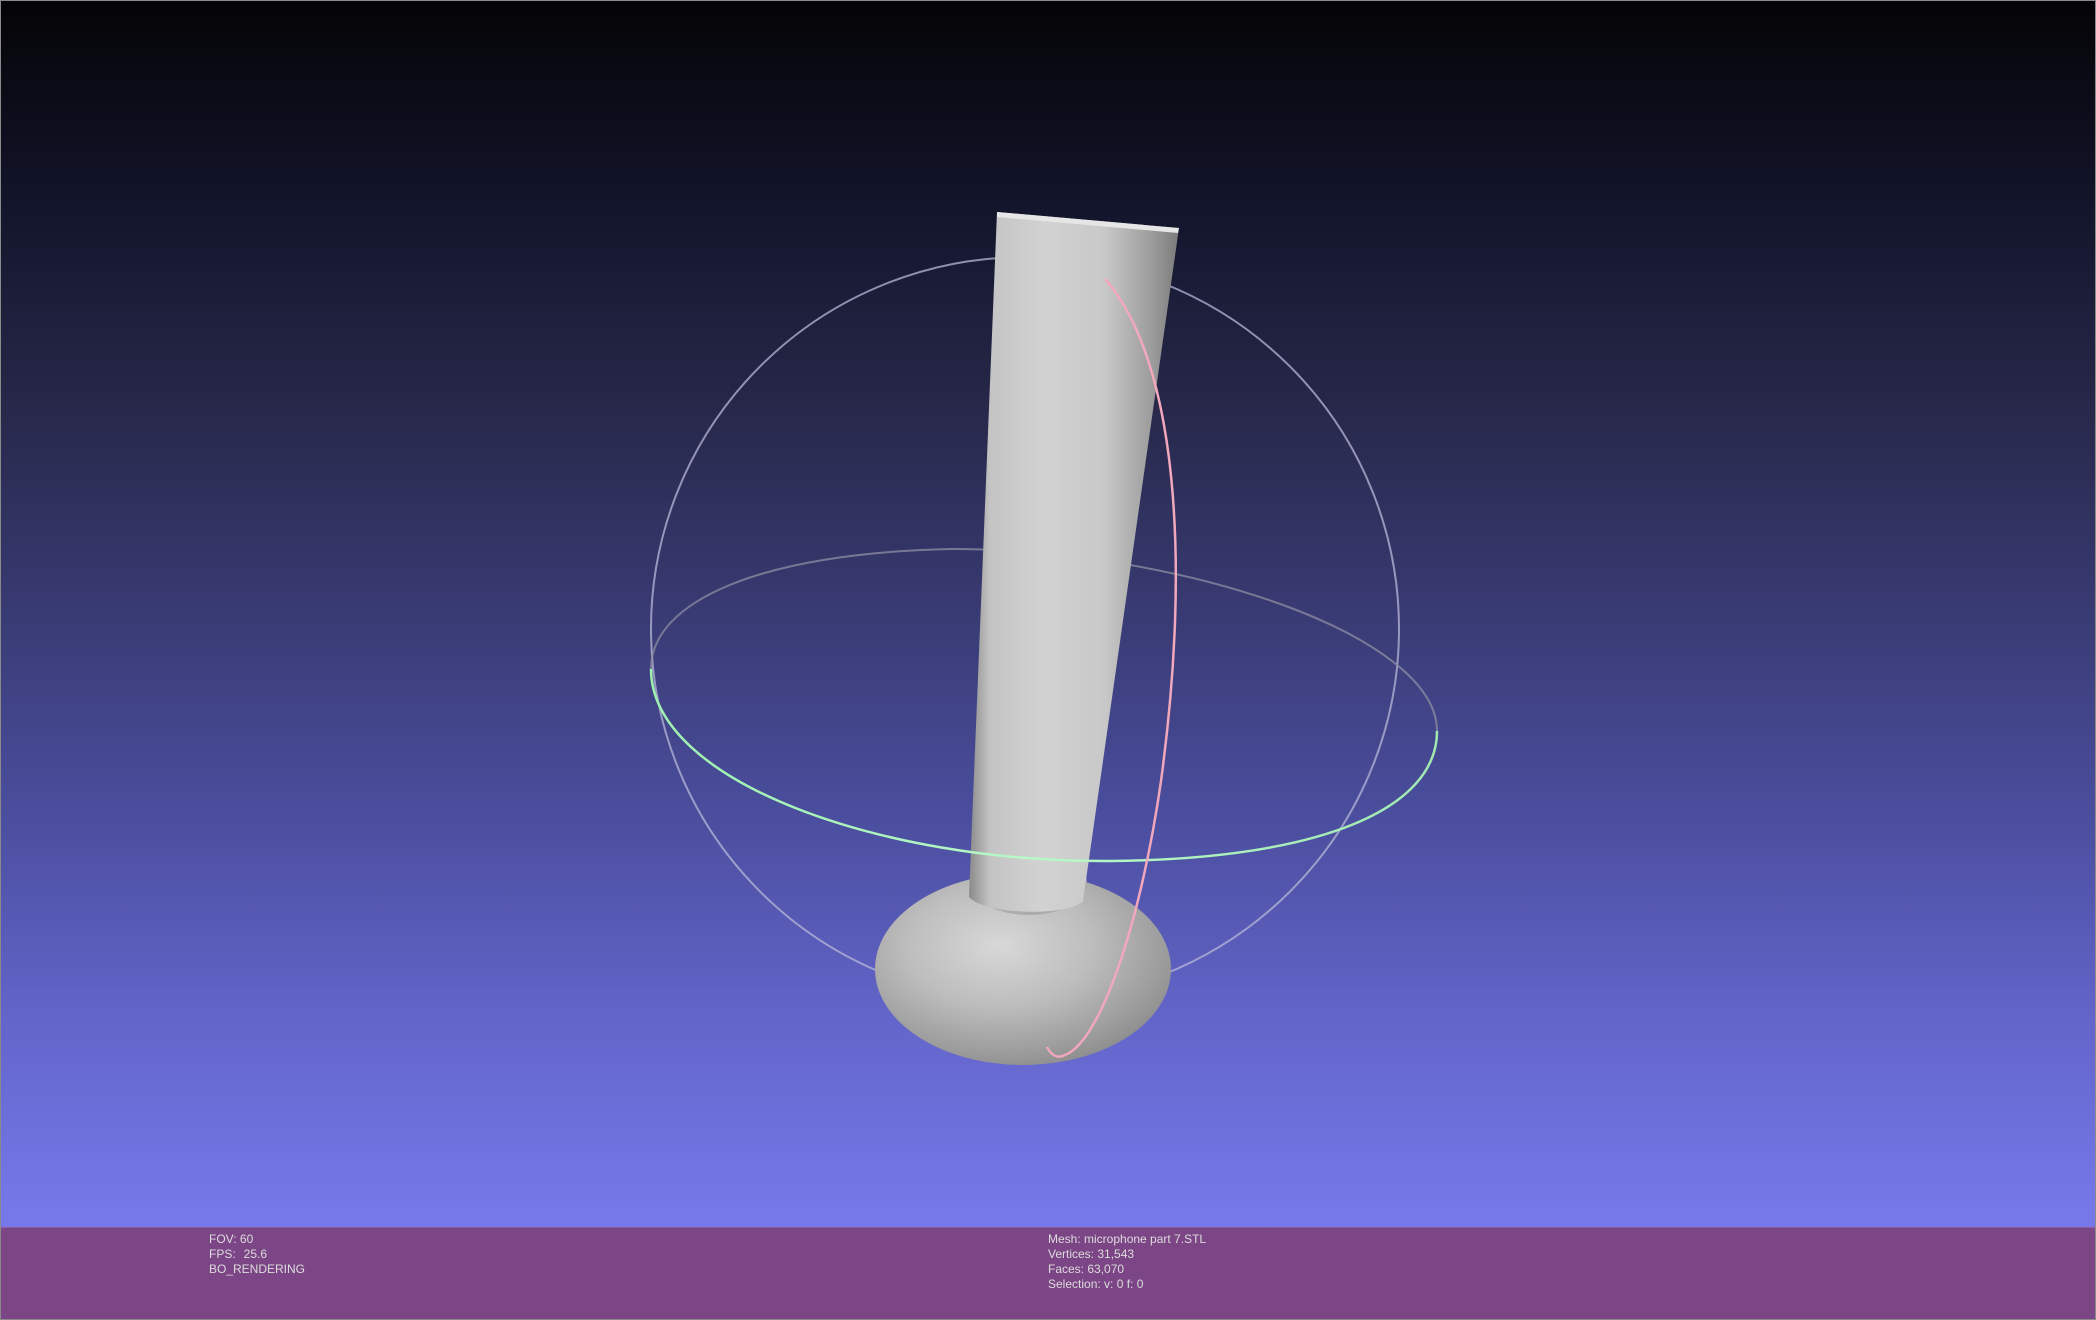  I want to click on vertex-count: Vertices: 31,543, so click(1091, 1254).